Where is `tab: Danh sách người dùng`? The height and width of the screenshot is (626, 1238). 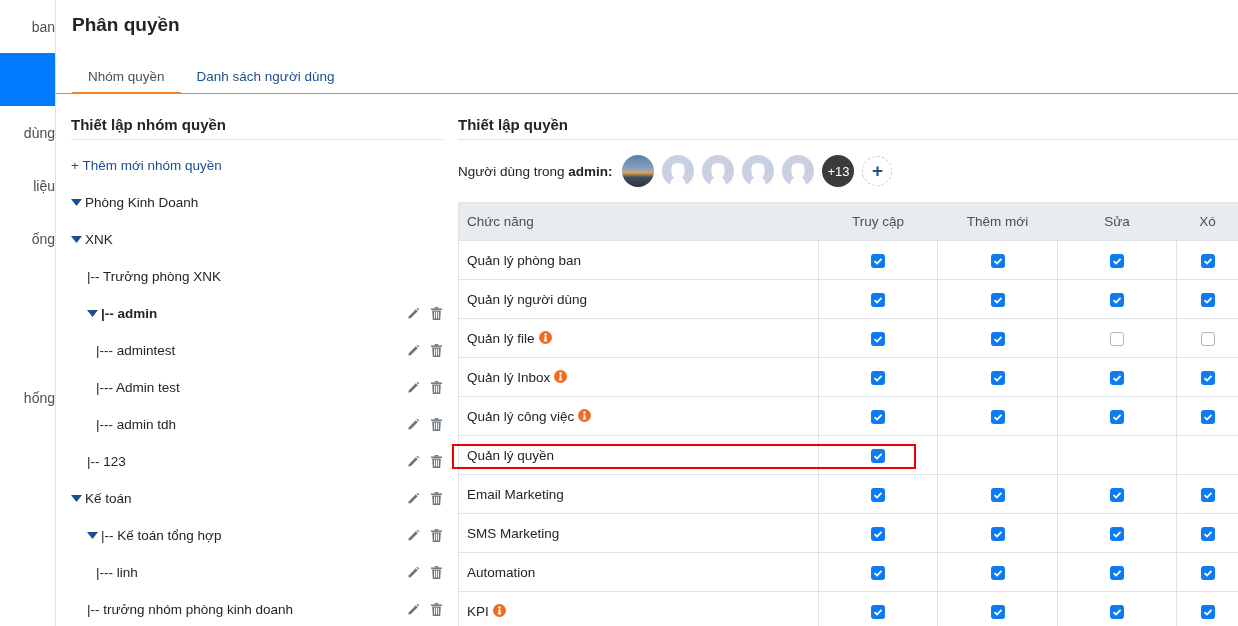 tab: Danh sách người dùng is located at coordinates (265, 77).